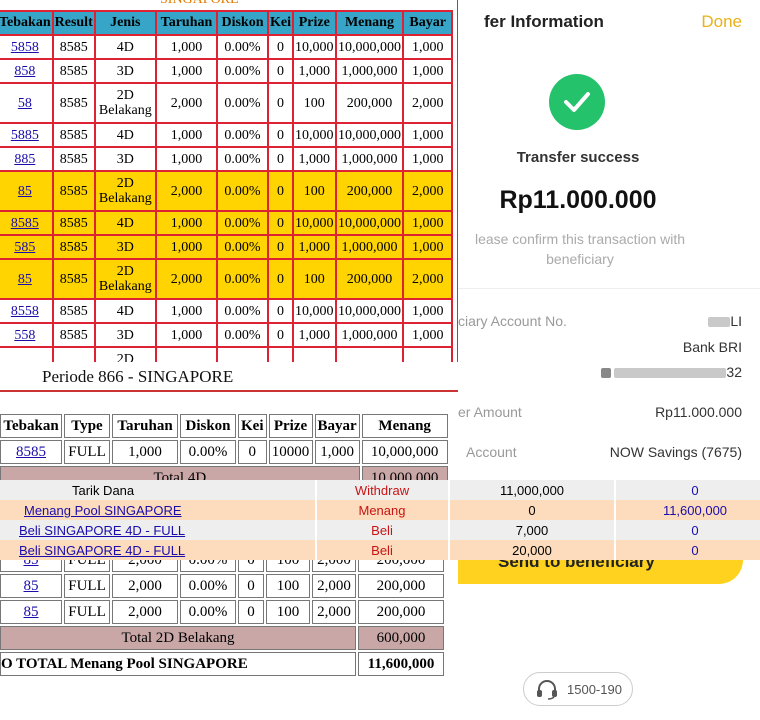  Describe the element at coordinates (600, 374) in the screenshot. I see `account-number-row: 32` at that location.